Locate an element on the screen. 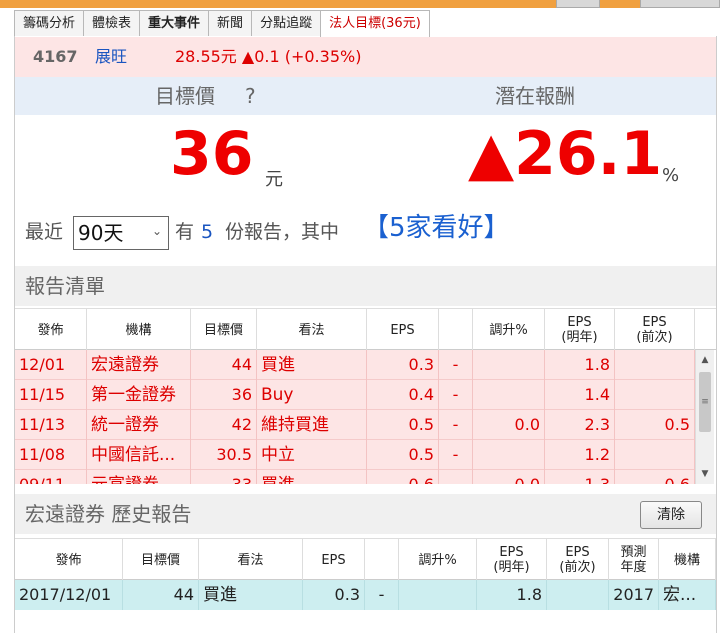 Image resolution: width=720 pixels, height=633 pixels. cell-date: 11/08 is located at coordinates (51, 455).